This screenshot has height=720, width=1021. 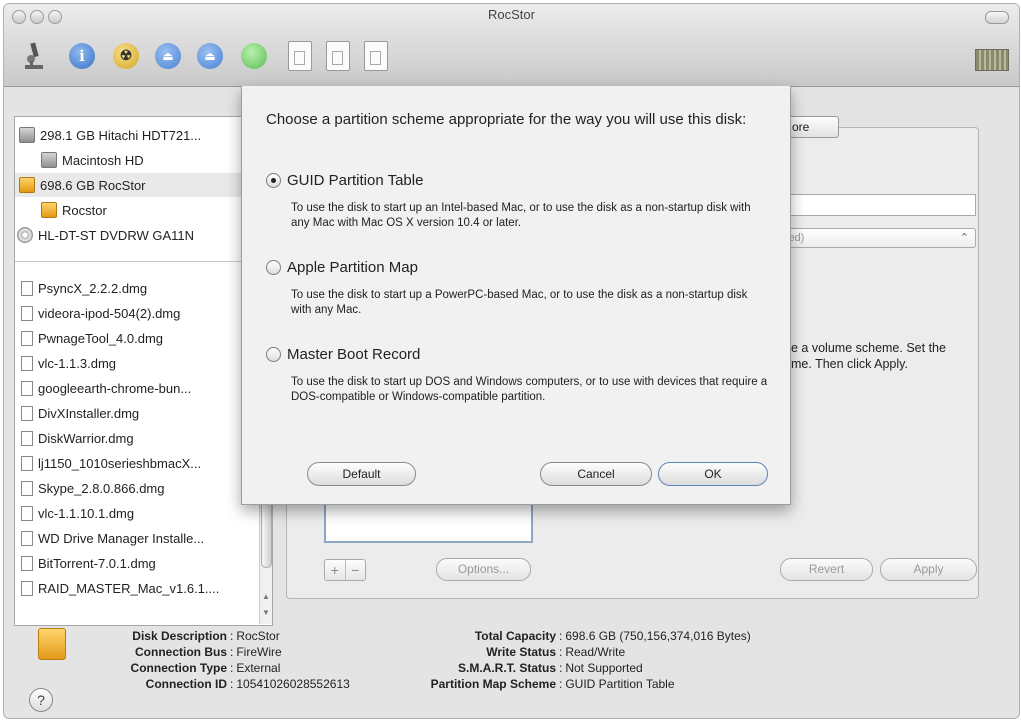 I want to click on option-guid-partition-table: GUID Partition Table, so click(x=344, y=180).